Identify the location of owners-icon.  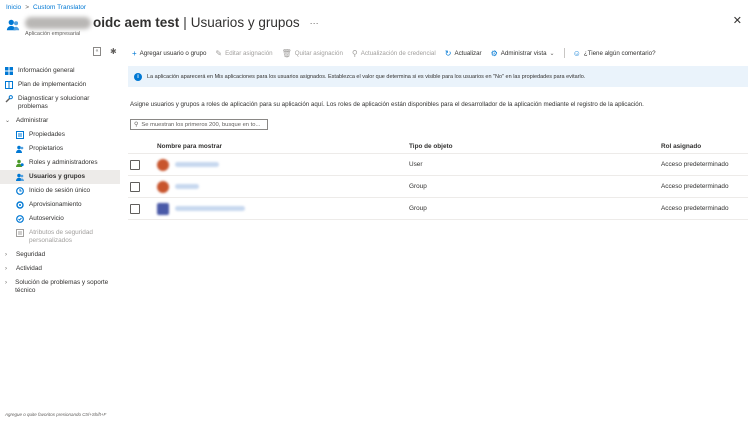
(20, 149).